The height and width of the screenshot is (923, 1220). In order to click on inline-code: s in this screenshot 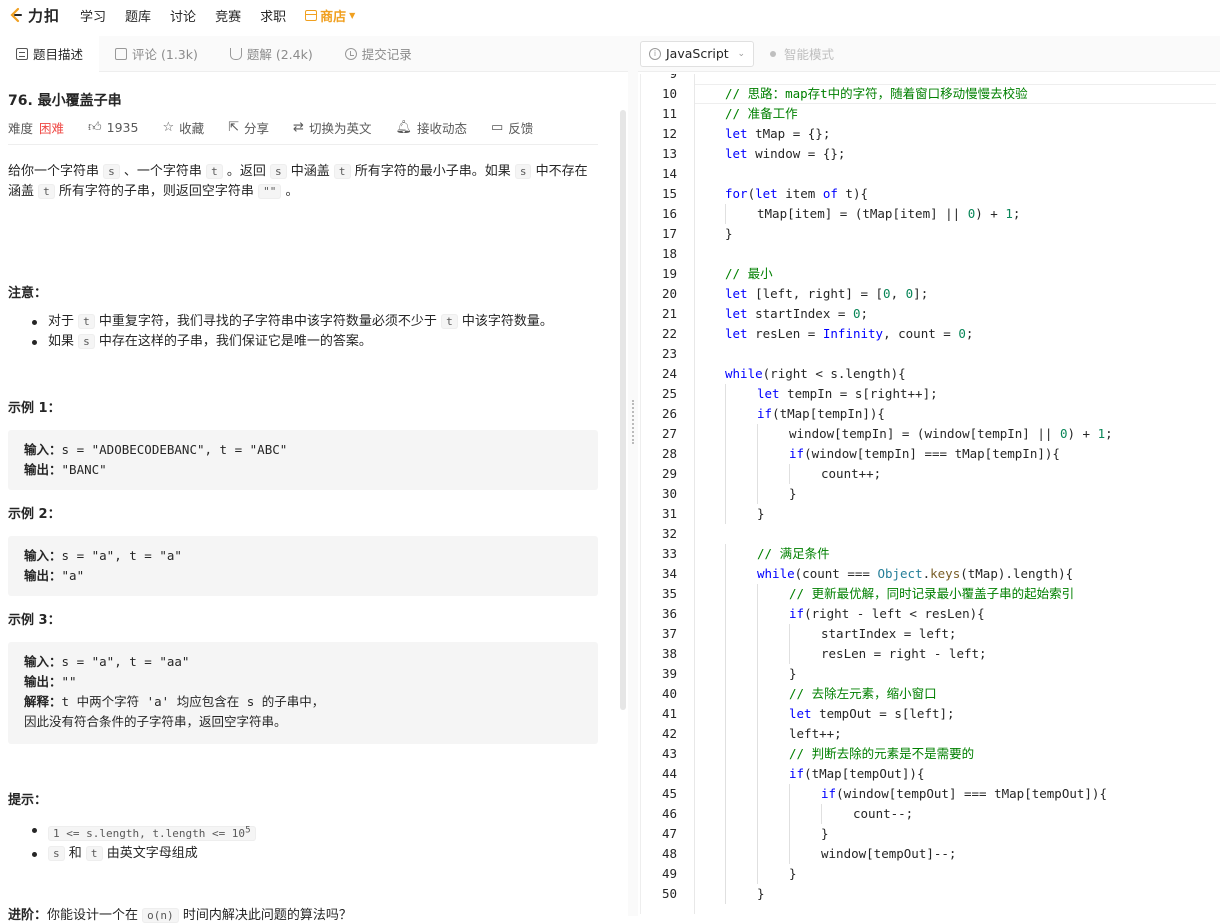, I will do `click(111, 171)`.